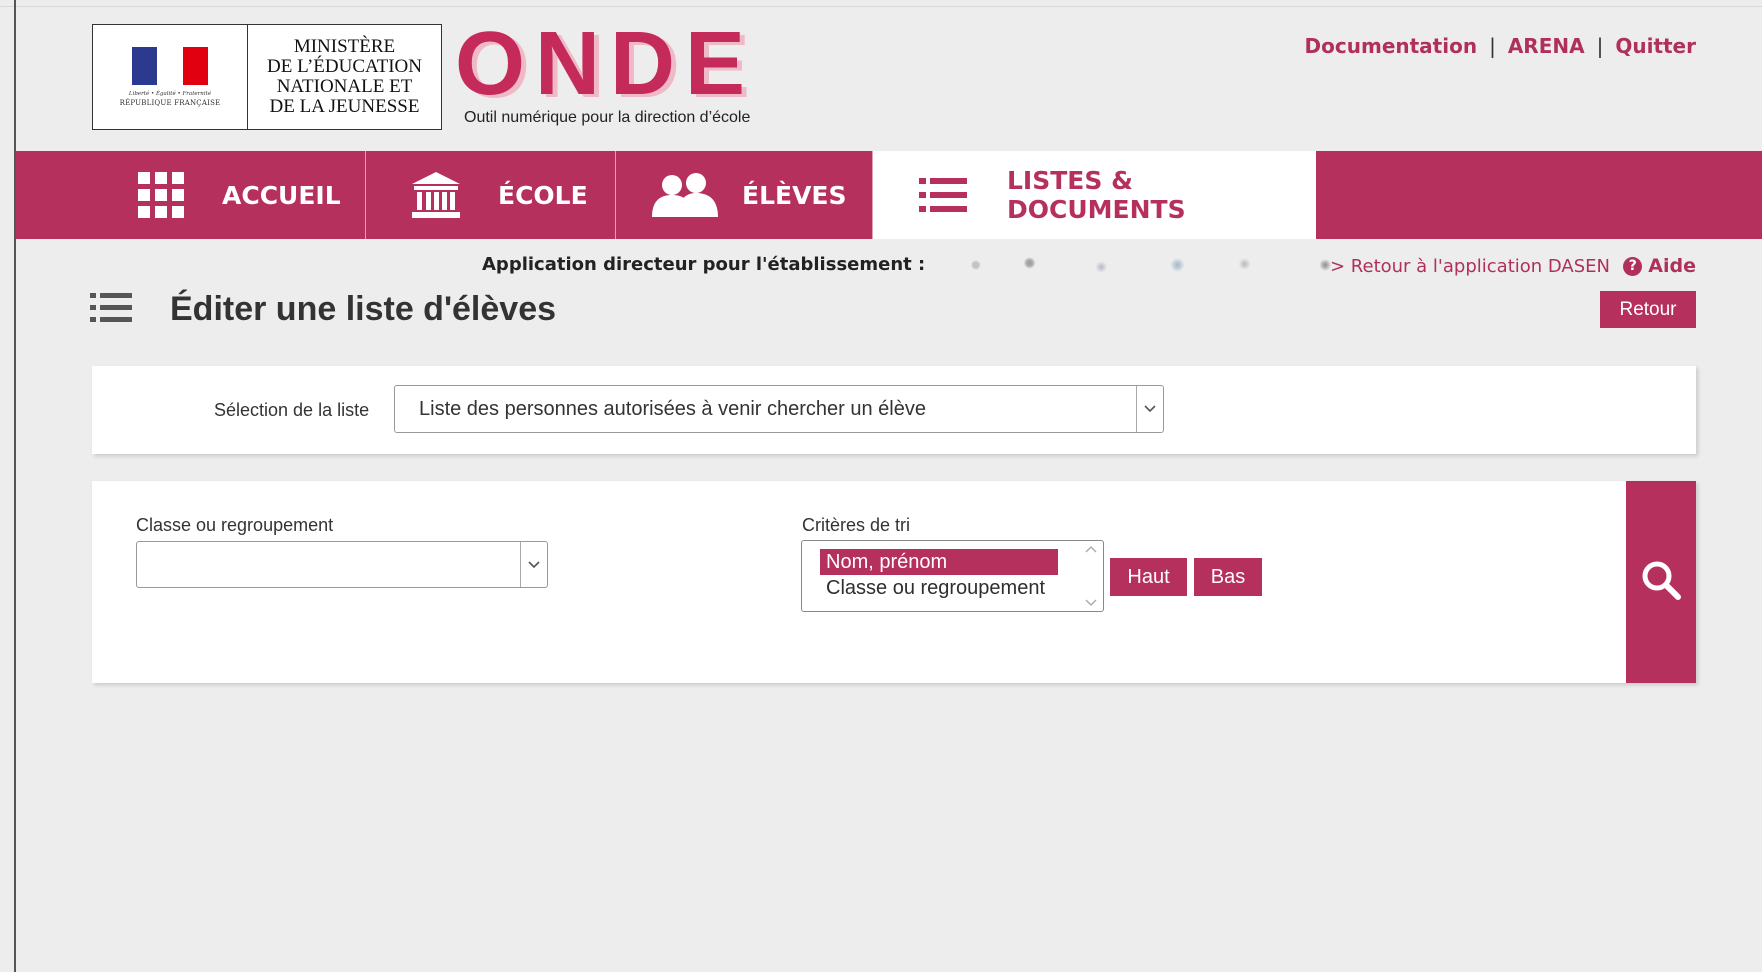 This screenshot has width=1762, height=972. I want to click on aide-link: ? Aide, so click(1659, 266).